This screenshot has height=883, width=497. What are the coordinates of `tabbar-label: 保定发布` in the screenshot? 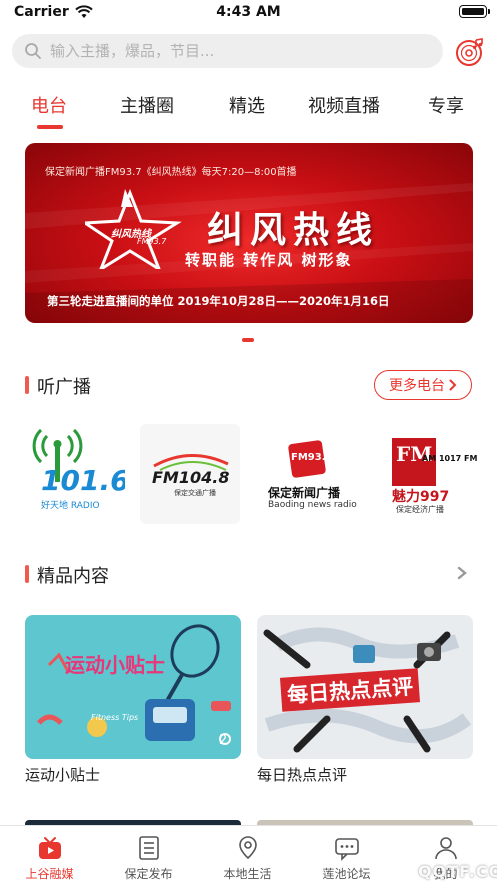 It's located at (148, 874).